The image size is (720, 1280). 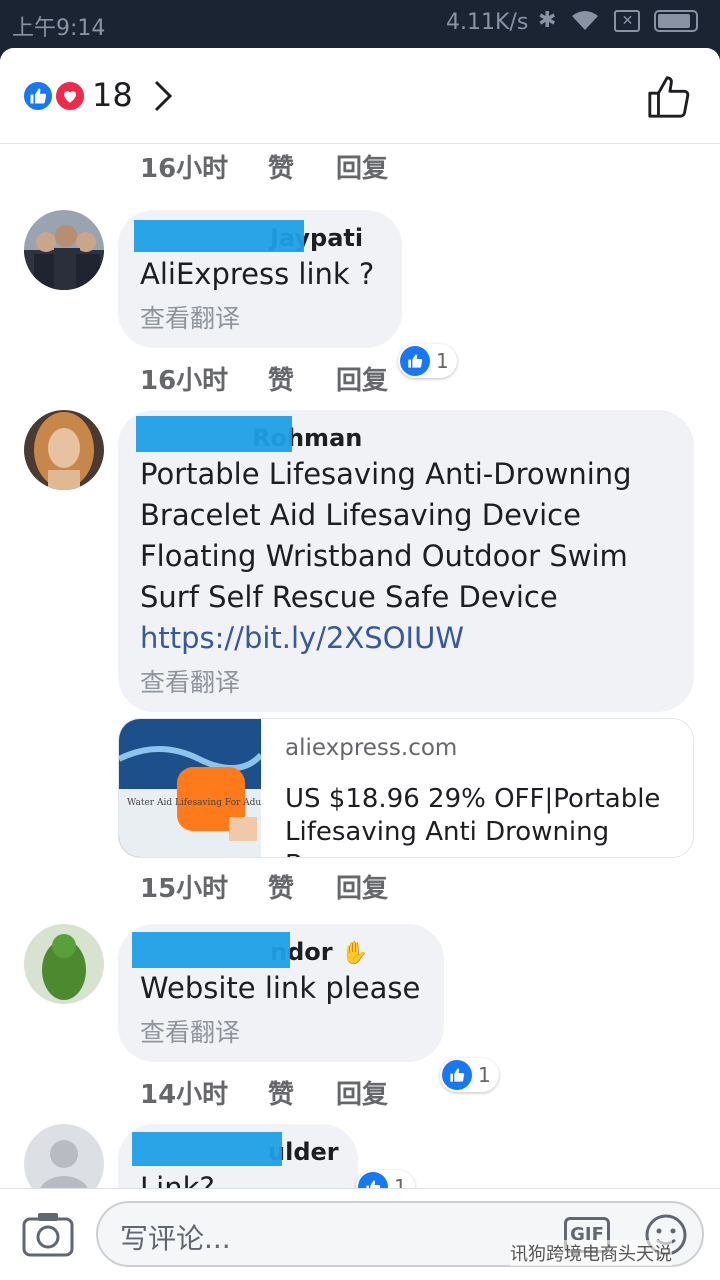 I want to click on comment-bubble: ndor ✋ Website link please 查看翻译, so click(x=281, y=993).